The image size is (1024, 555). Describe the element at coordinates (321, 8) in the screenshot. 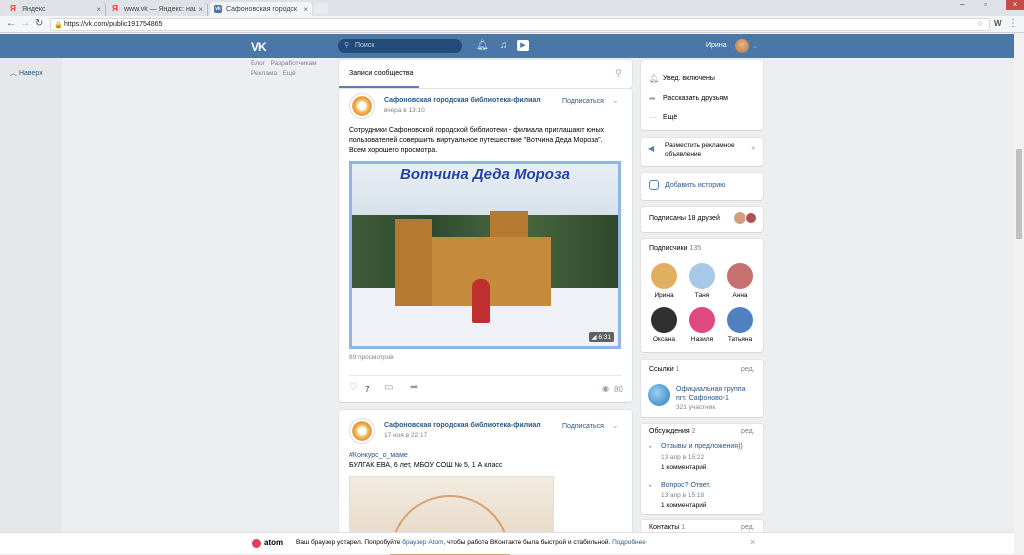

I see `new-tab-button` at that location.